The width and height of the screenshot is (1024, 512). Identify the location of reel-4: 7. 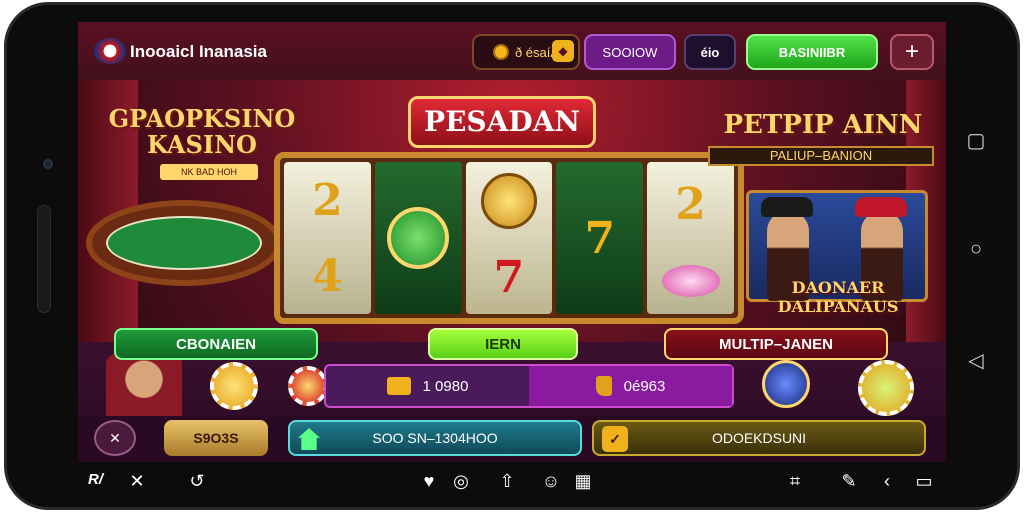
(600, 238).